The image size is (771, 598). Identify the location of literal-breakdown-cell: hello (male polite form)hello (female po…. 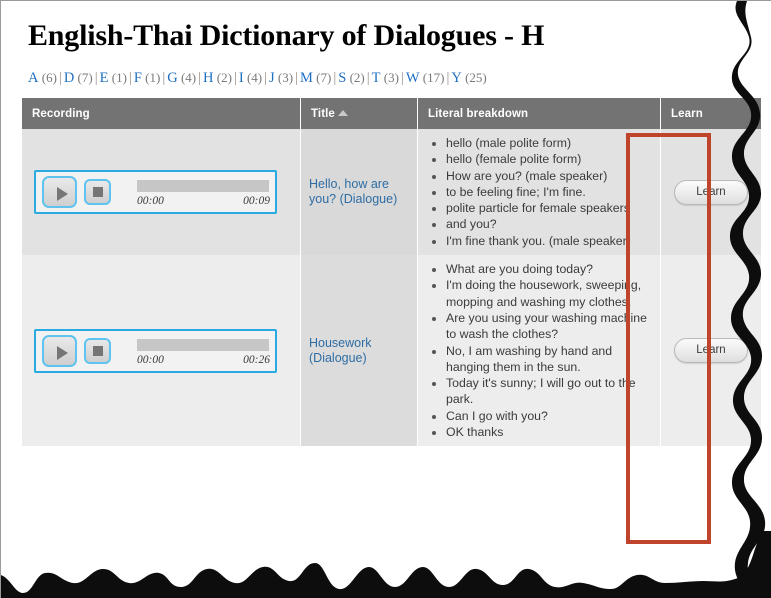
(539, 192).